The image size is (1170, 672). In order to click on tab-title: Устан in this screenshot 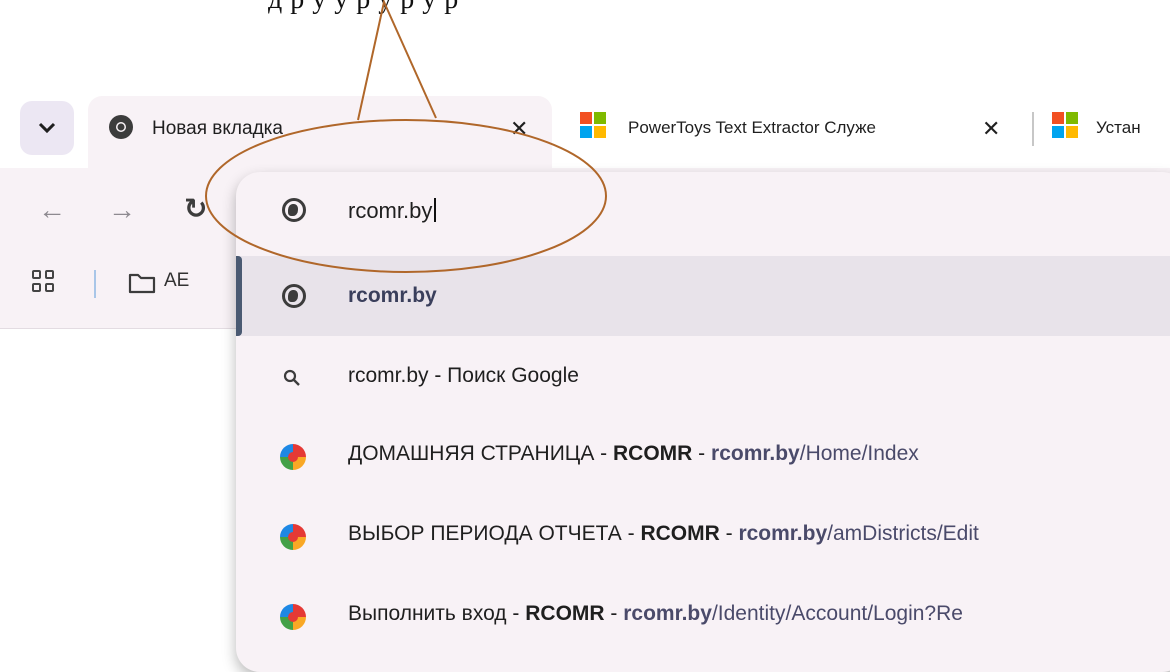, I will do `click(1118, 127)`.